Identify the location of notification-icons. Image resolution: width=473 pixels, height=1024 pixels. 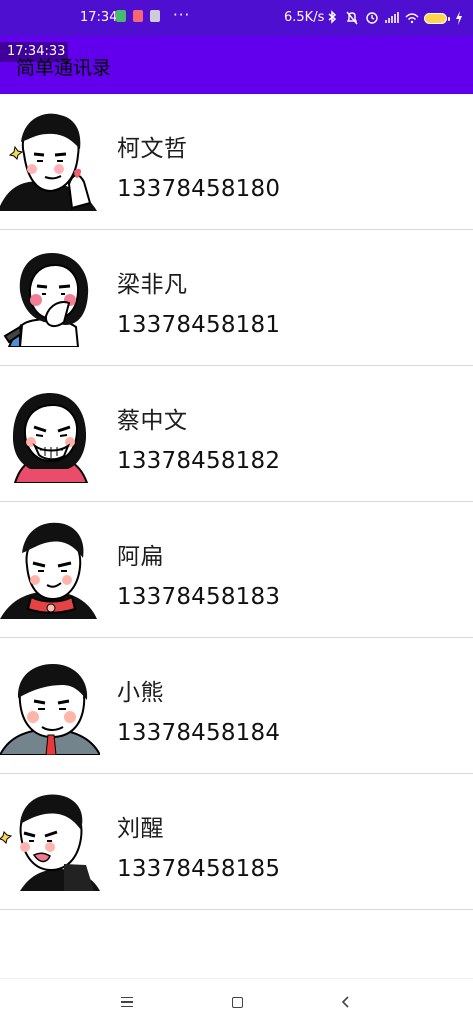
(138, 16).